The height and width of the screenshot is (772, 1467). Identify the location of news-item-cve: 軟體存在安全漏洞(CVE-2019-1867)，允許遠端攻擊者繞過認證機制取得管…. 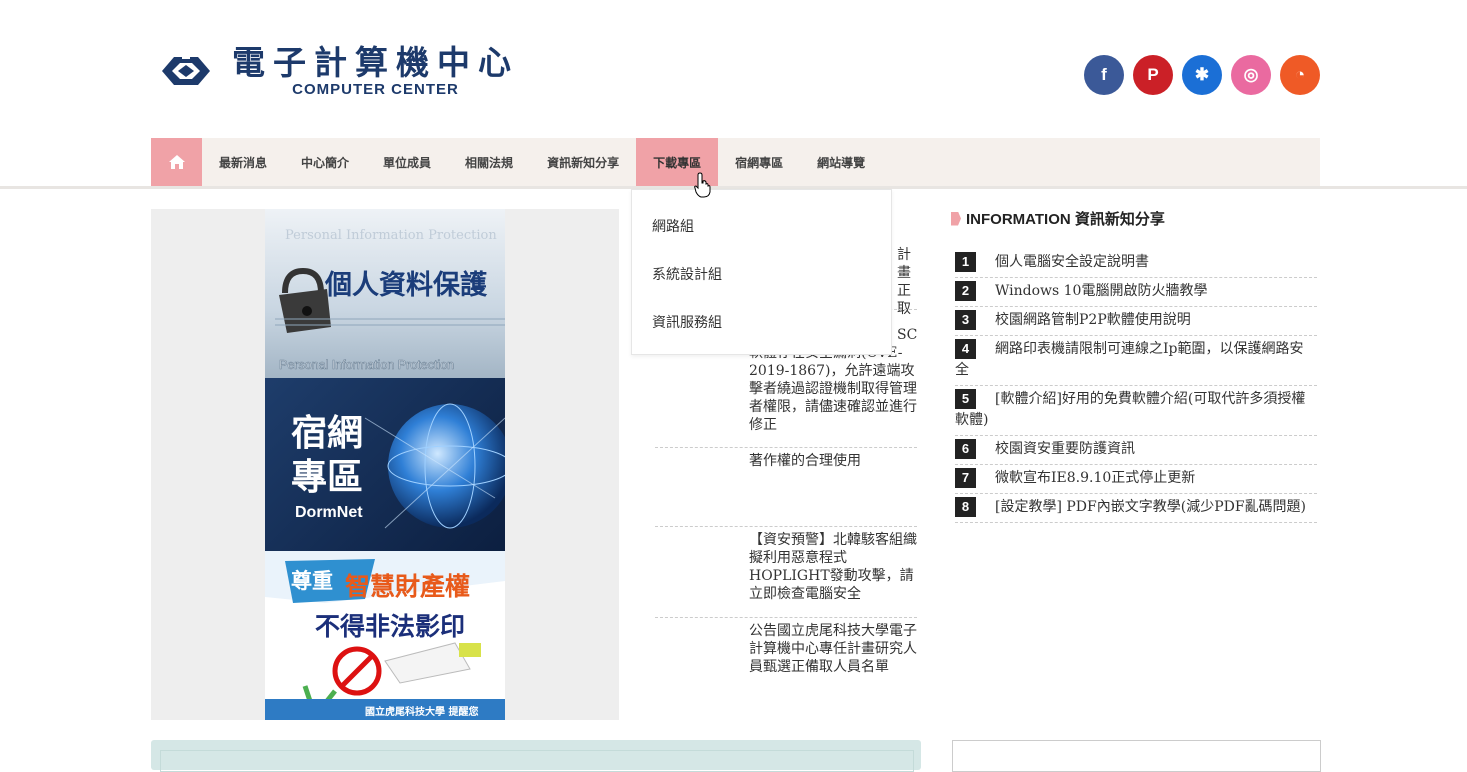
(834, 389).